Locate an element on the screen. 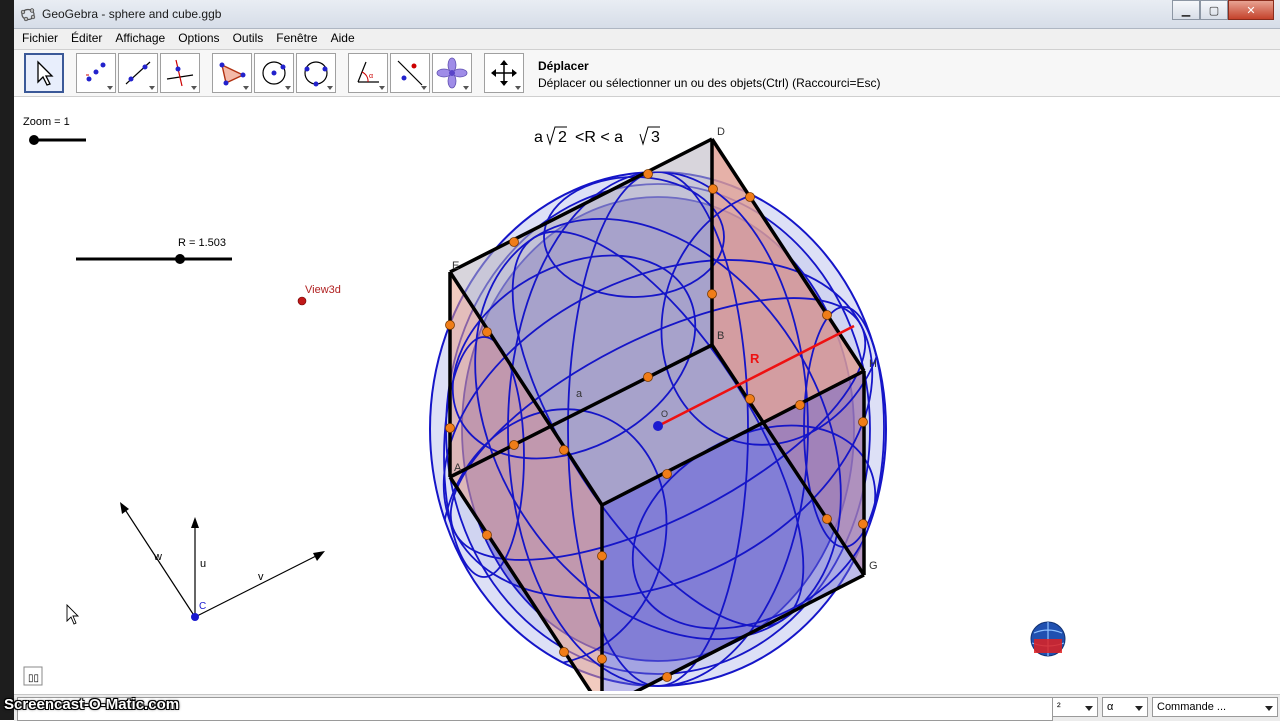 The image size is (1280, 721). edge-label-a: a is located at coordinates (579, 394).